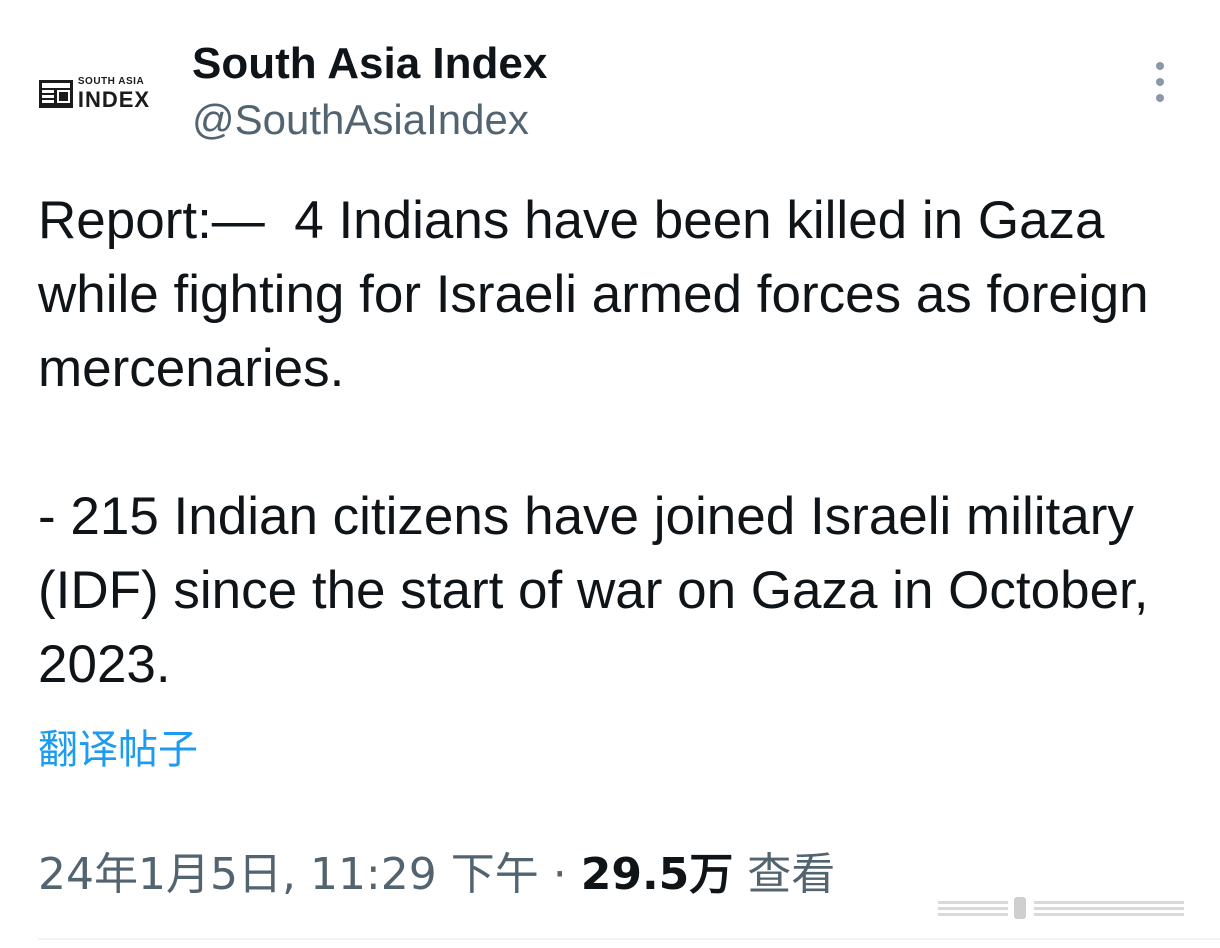  I want to click on more-options-button, so click(1160, 82).